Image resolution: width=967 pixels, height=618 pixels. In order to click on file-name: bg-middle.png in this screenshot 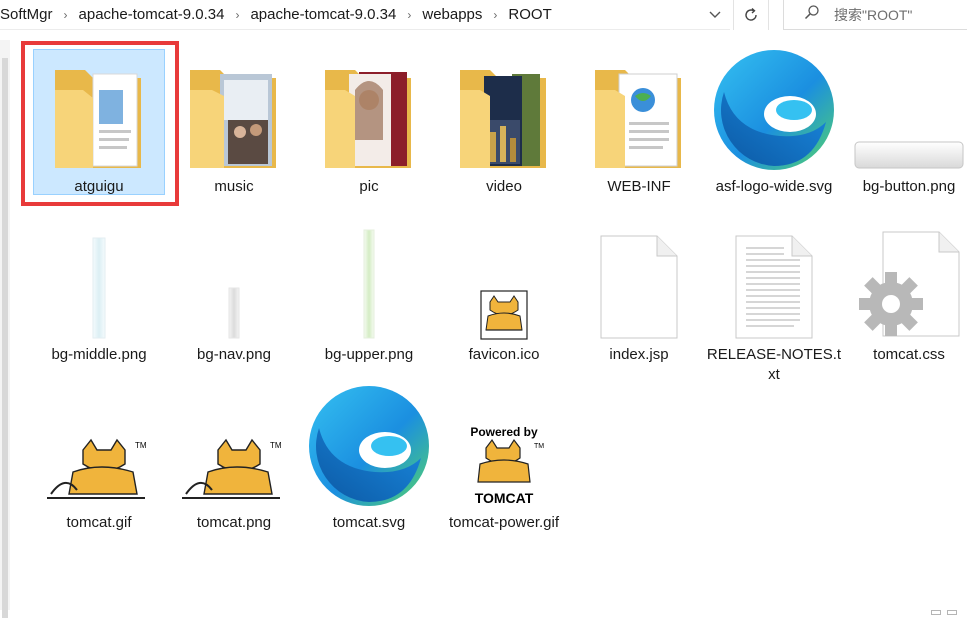, I will do `click(99, 354)`.